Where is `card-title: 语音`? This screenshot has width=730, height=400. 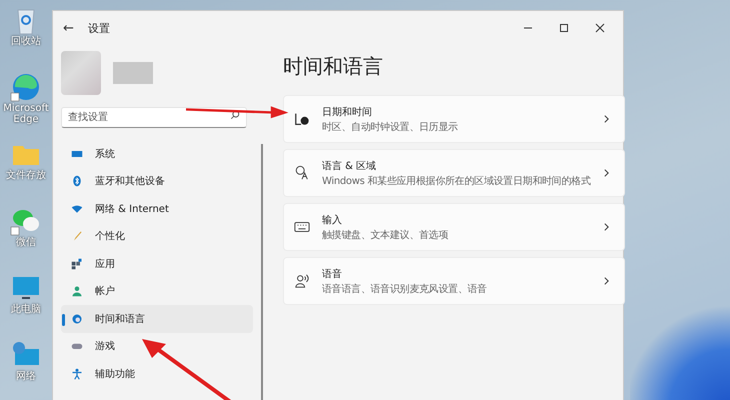
card-title: 语音 is located at coordinates (332, 274).